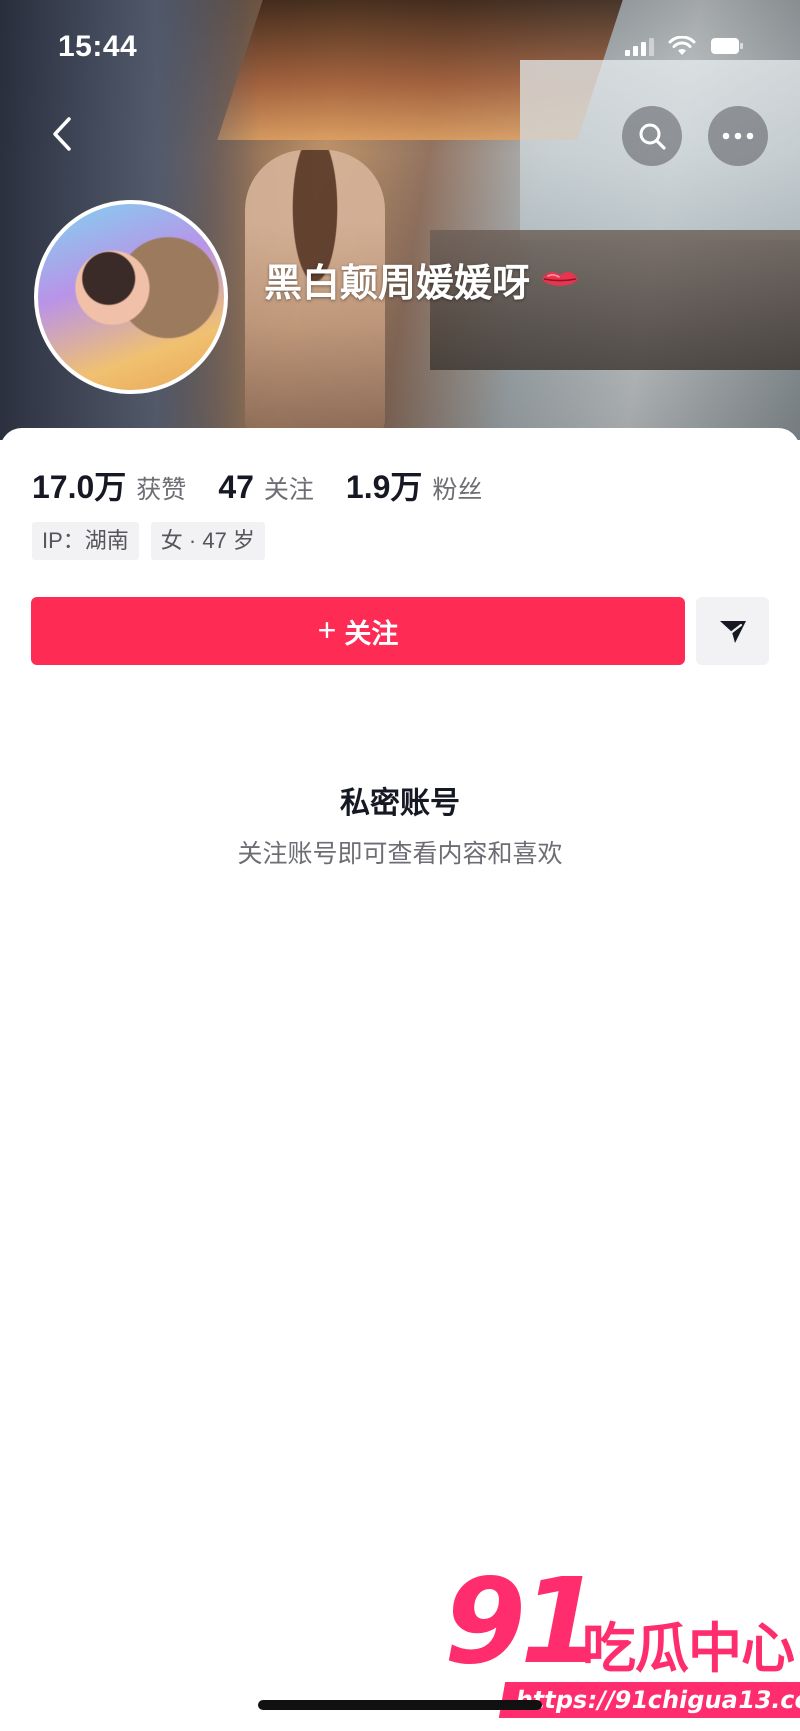 The height and width of the screenshot is (1731, 800). Describe the element at coordinates (98, 46) in the screenshot. I see `status-time: 15:44` at that location.